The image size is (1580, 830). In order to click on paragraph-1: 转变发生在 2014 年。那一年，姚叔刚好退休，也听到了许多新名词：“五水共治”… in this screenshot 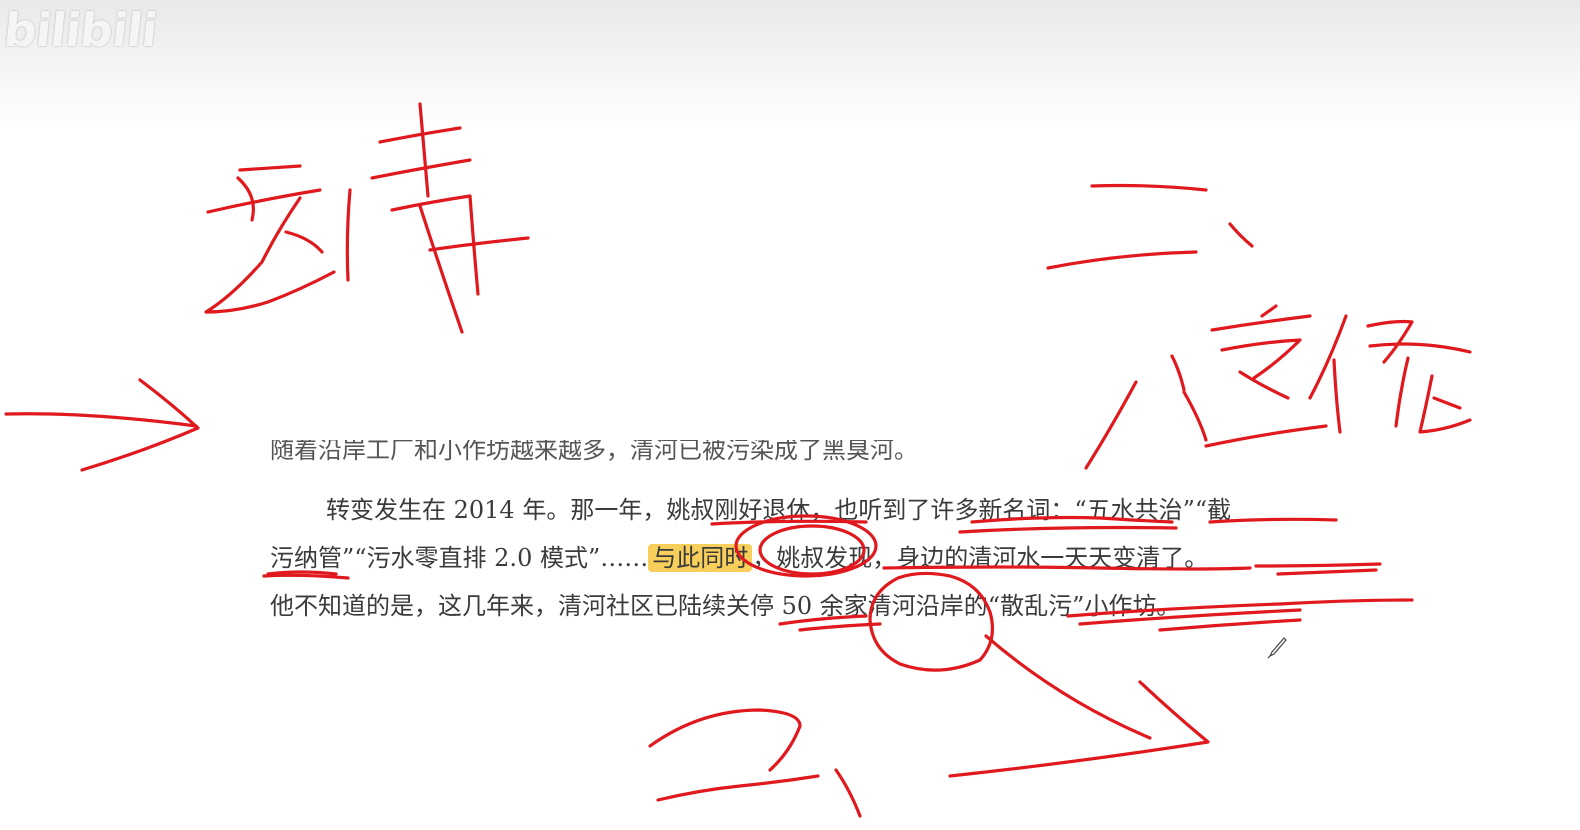, I will do `click(840, 507)`.